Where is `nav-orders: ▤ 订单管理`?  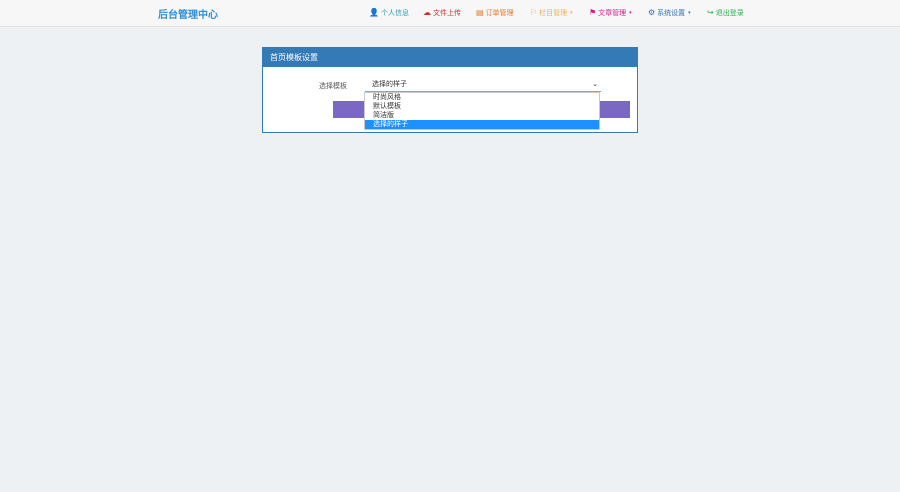
nav-orders: ▤ 订单管理 is located at coordinates (495, 13).